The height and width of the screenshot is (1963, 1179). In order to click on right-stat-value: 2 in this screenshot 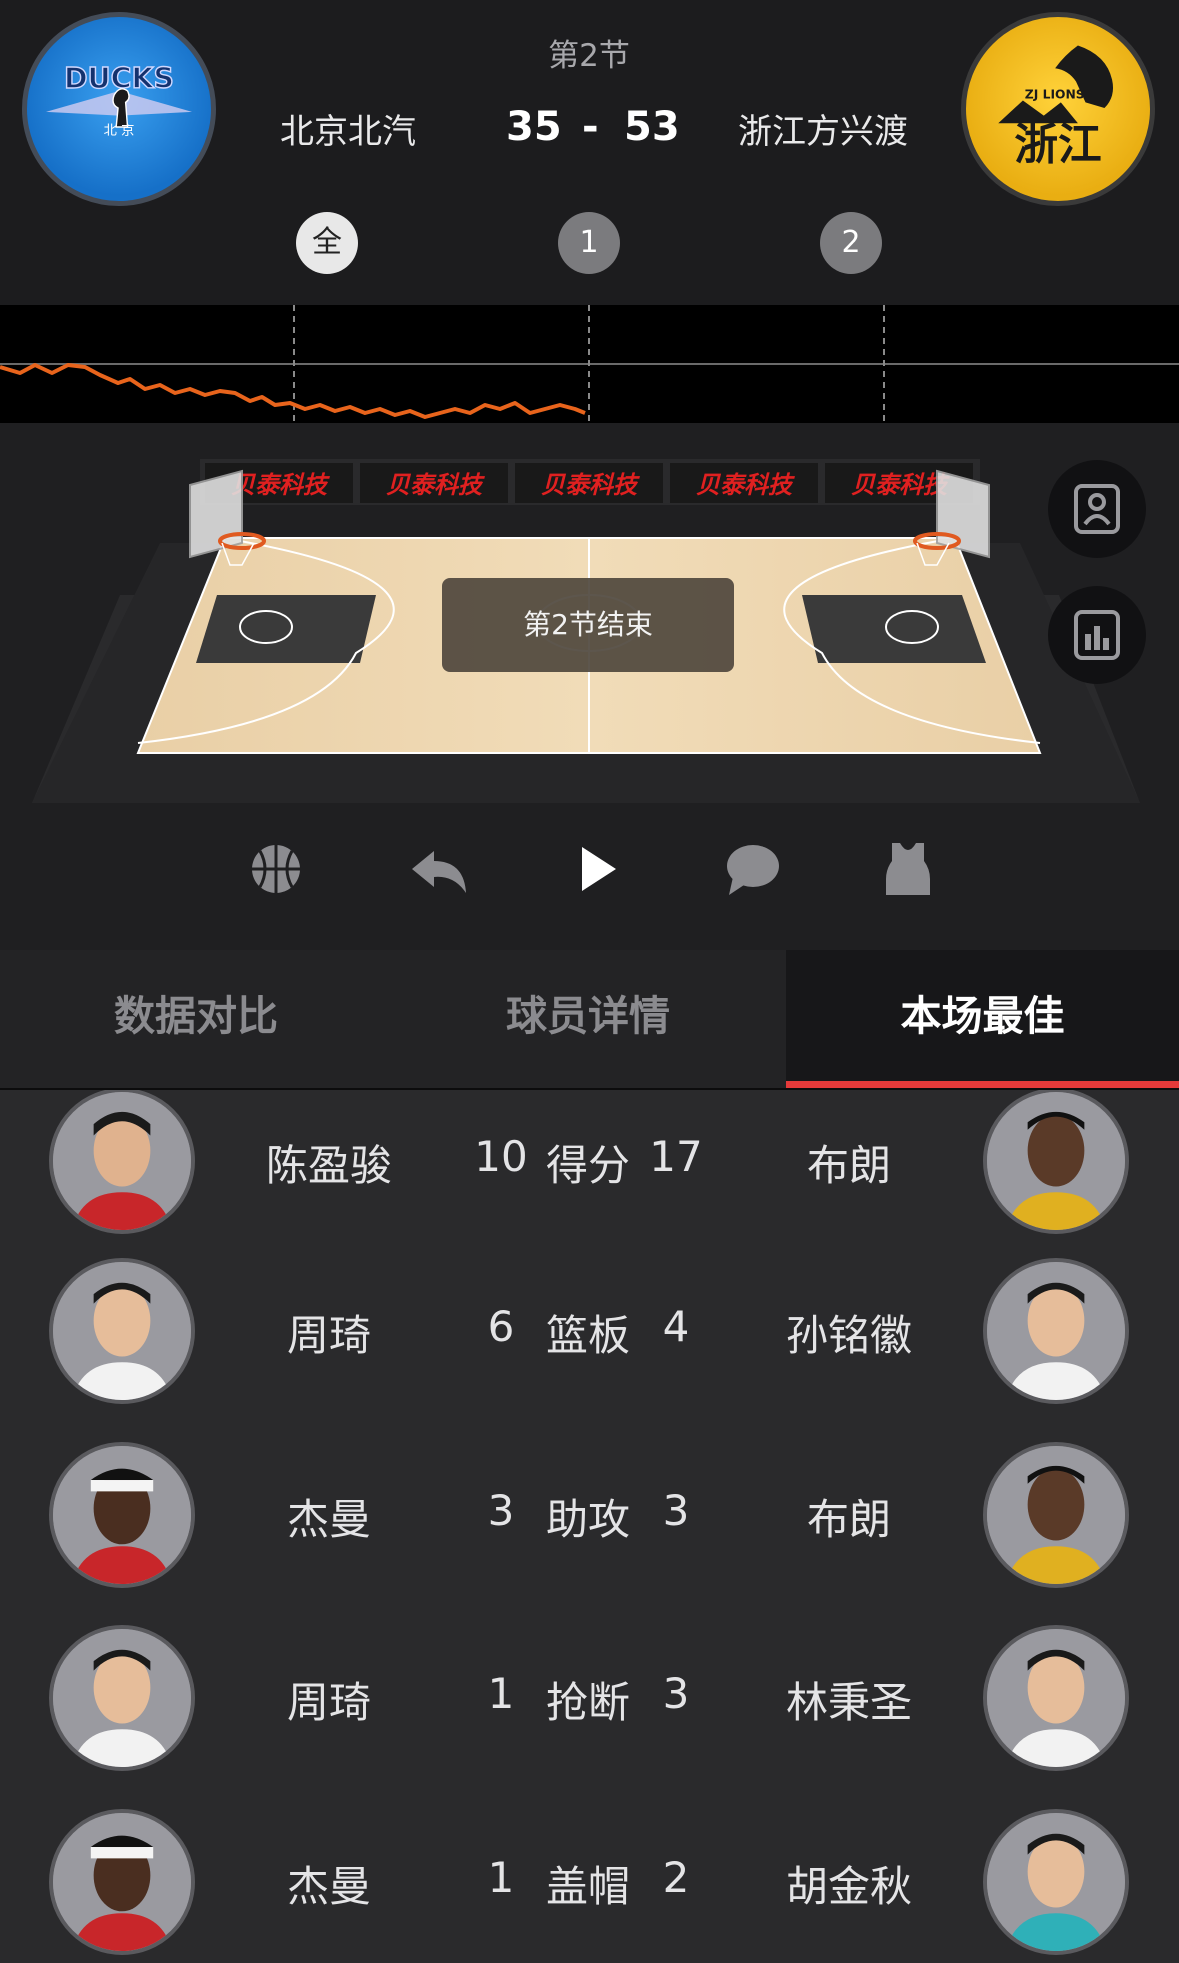, I will do `click(676, 1877)`.